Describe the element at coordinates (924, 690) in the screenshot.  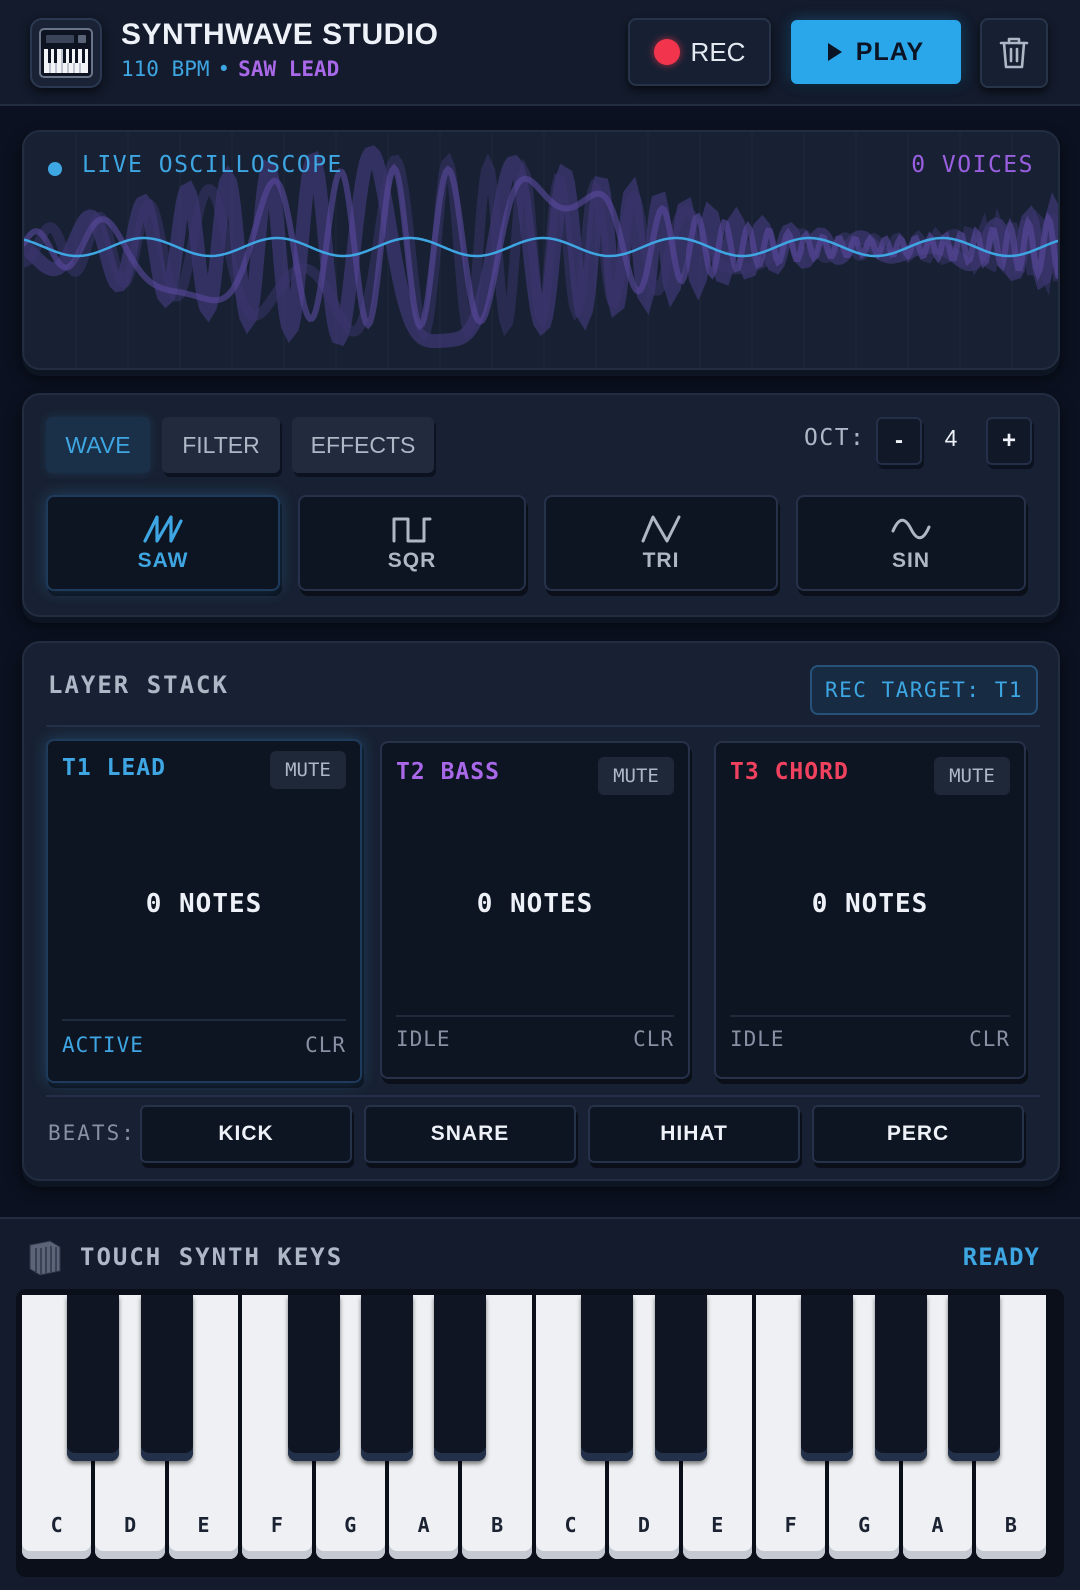
I see `rec-target-badge: REC TARGET: T1` at that location.